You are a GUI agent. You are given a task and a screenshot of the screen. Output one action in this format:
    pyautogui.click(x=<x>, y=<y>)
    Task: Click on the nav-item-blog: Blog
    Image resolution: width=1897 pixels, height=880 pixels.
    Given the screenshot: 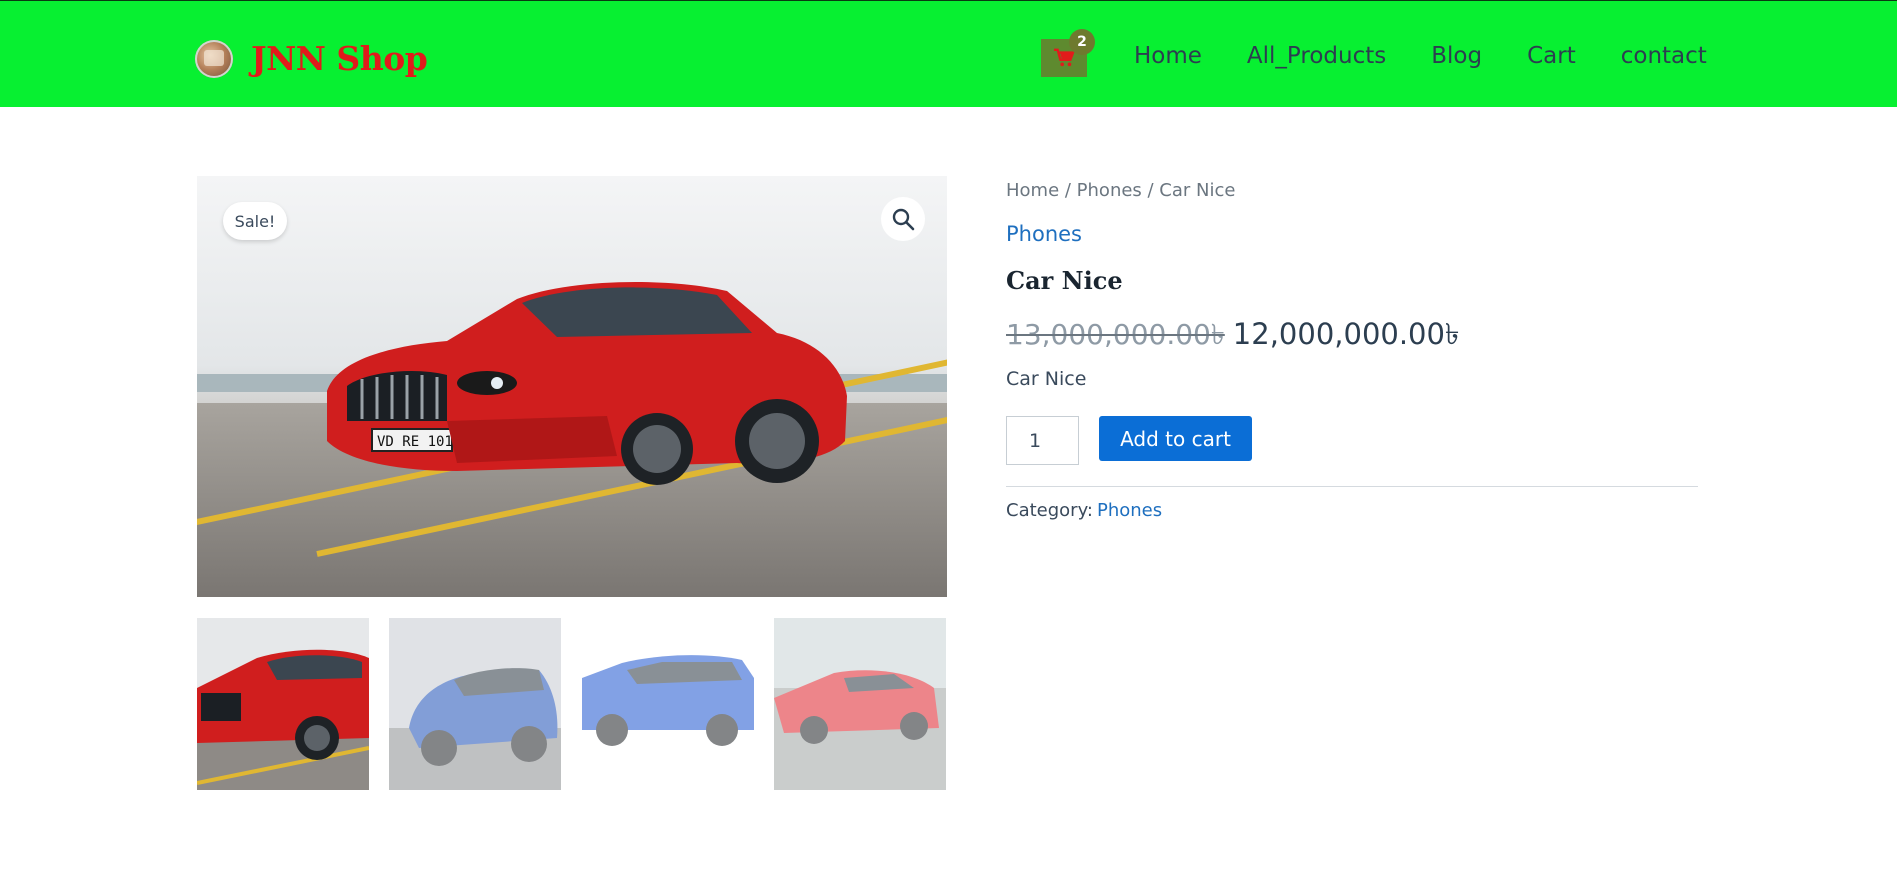 What is the action you would take?
    pyautogui.click(x=1456, y=56)
    